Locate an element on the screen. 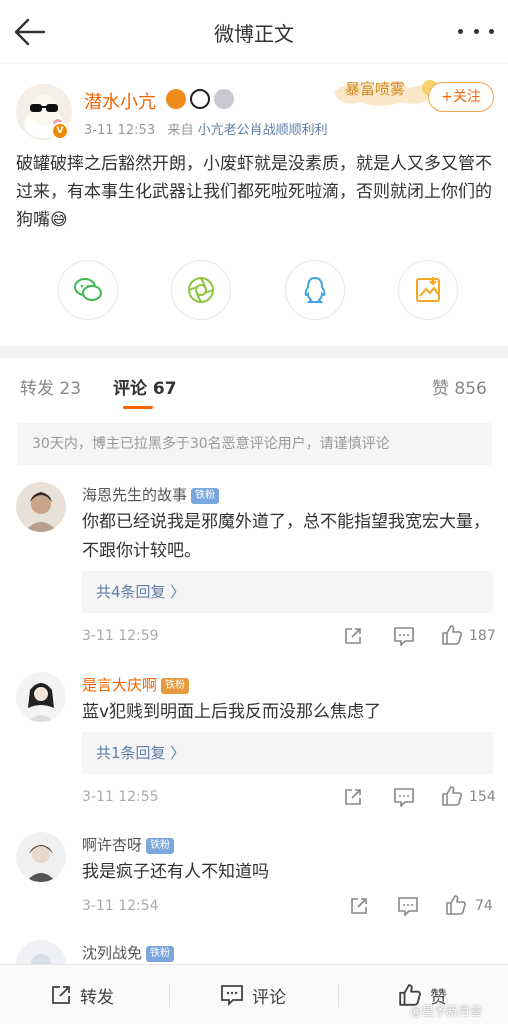  share-moments-button is located at coordinates (201, 290).